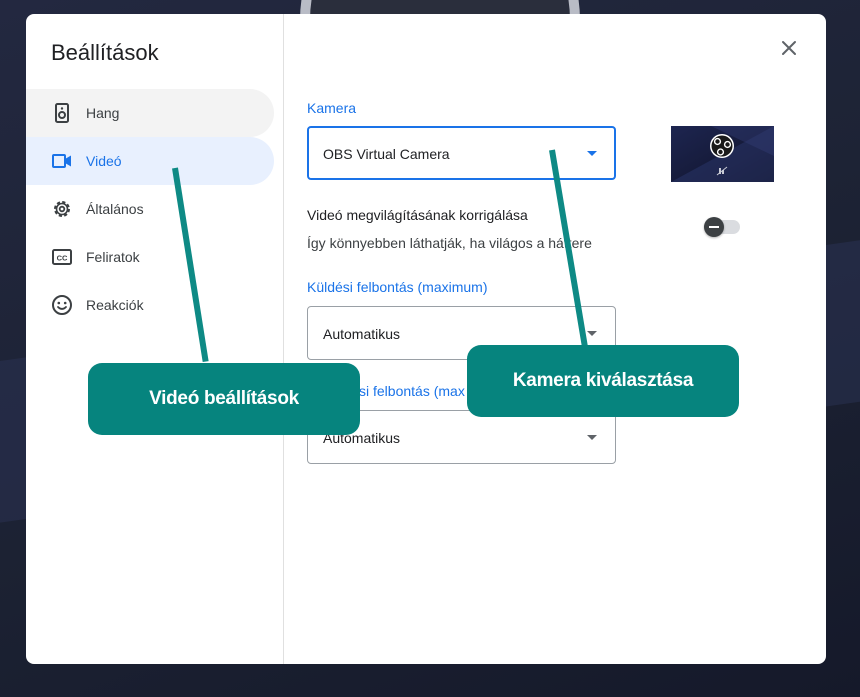 The width and height of the screenshot is (860, 697). I want to click on close-icon, so click(789, 48).